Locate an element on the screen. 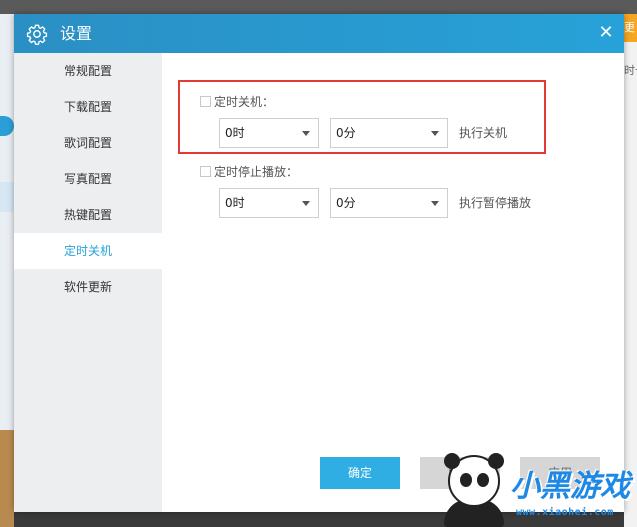 The width and height of the screenshot is (637, 527). background-app-right is located at coordinates (630, 270).